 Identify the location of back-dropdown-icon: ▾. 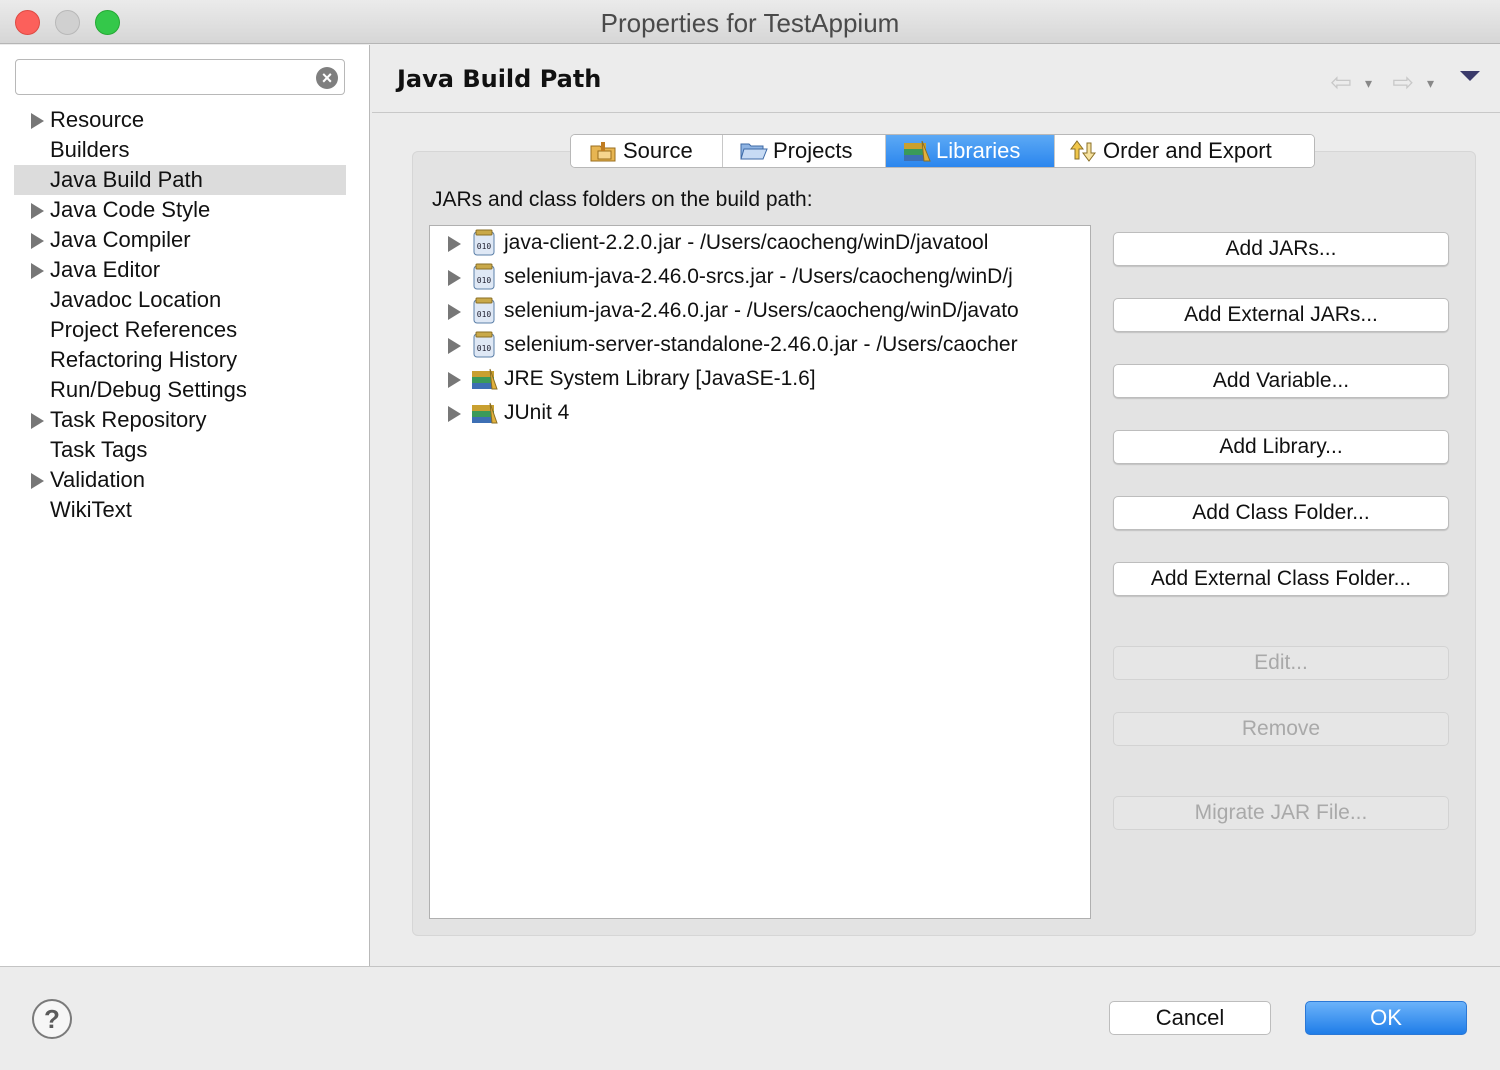
(1368, 83).